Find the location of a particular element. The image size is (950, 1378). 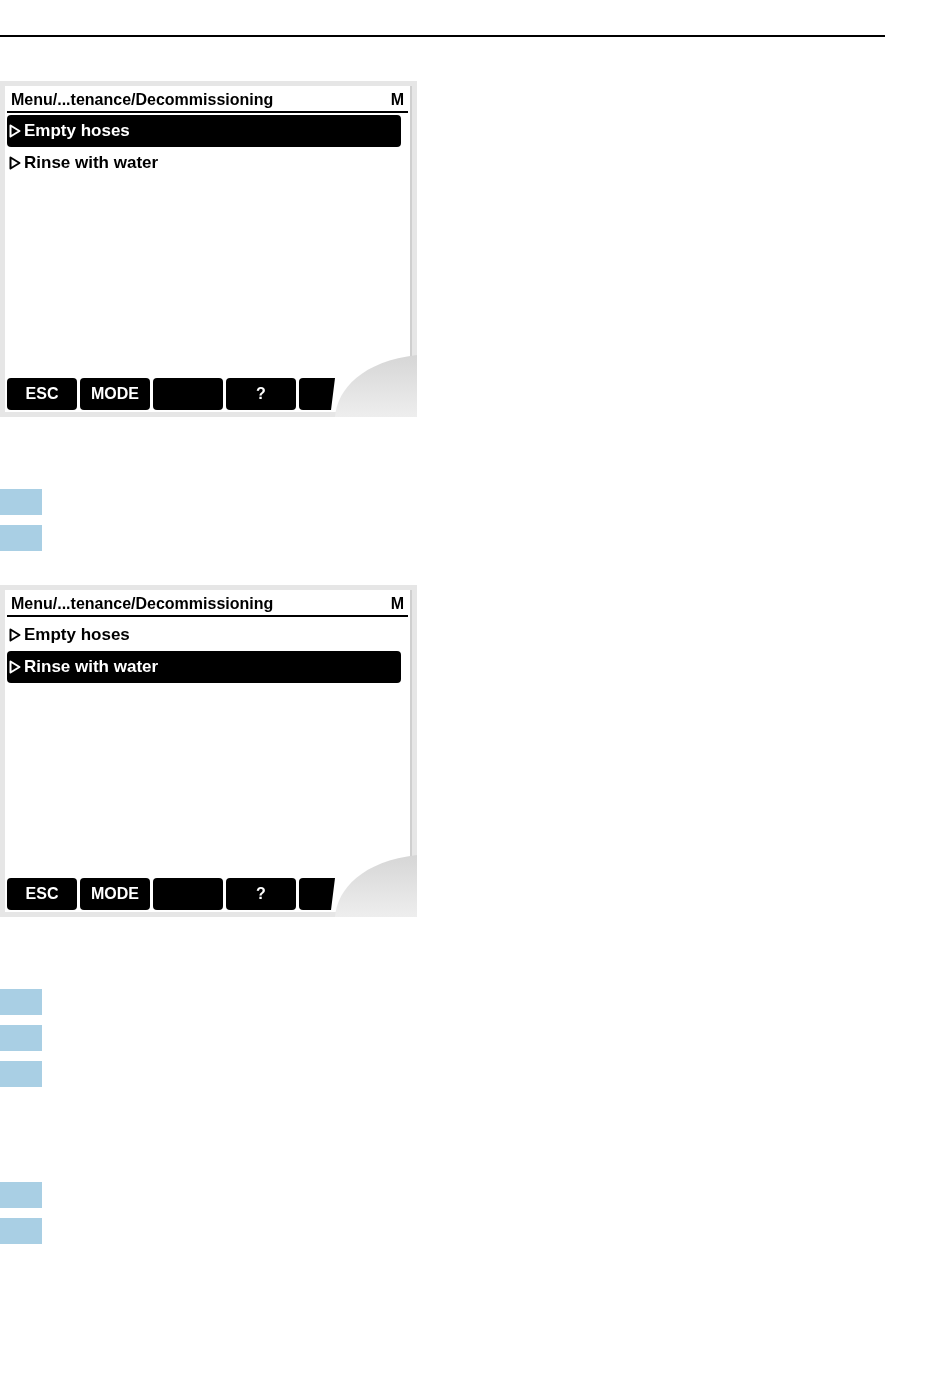

menu-item: Rinse with water is located at coordinates (204, 666).